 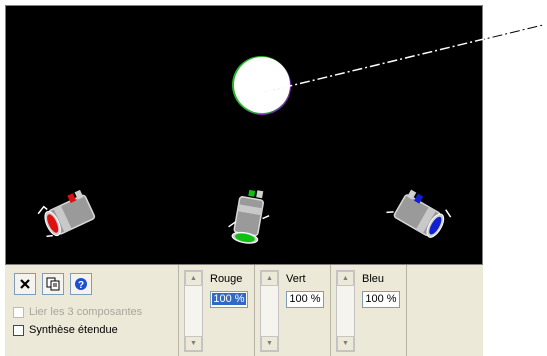 What do you see at coordinates (86, 312) in the screenshot?
I see `link-components-label: Lier les 3 composantes` at bounding box center [86, 312].